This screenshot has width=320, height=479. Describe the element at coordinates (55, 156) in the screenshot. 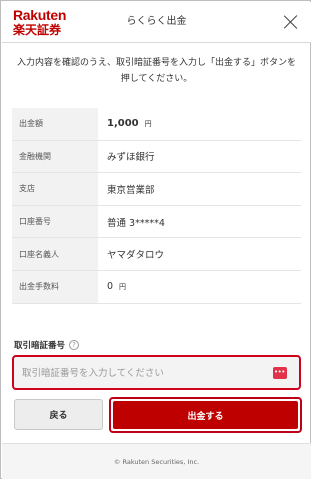

I see `detail-label: 金融機関` at that location.